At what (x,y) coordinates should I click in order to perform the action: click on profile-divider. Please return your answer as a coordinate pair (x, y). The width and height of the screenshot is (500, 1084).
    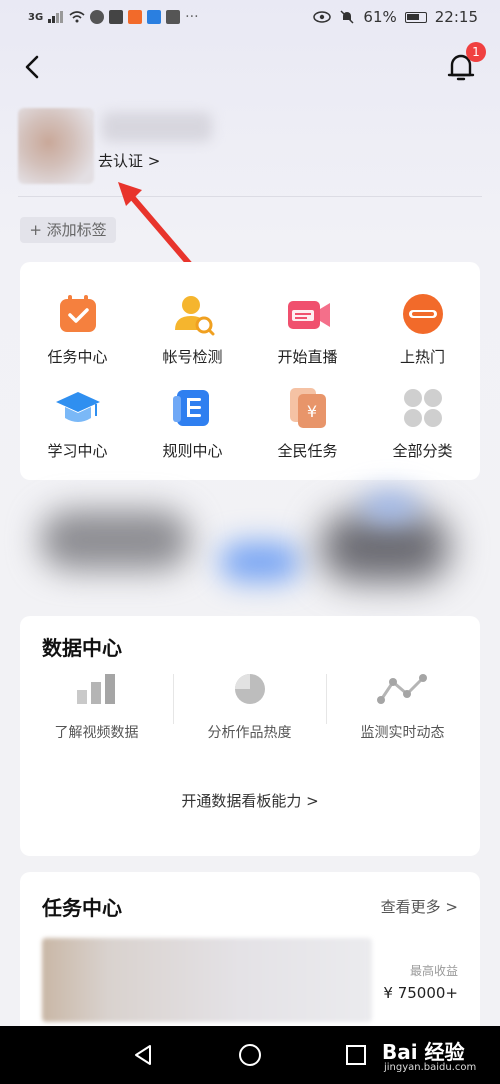
    Looking at the image, I should click on (250, 196).